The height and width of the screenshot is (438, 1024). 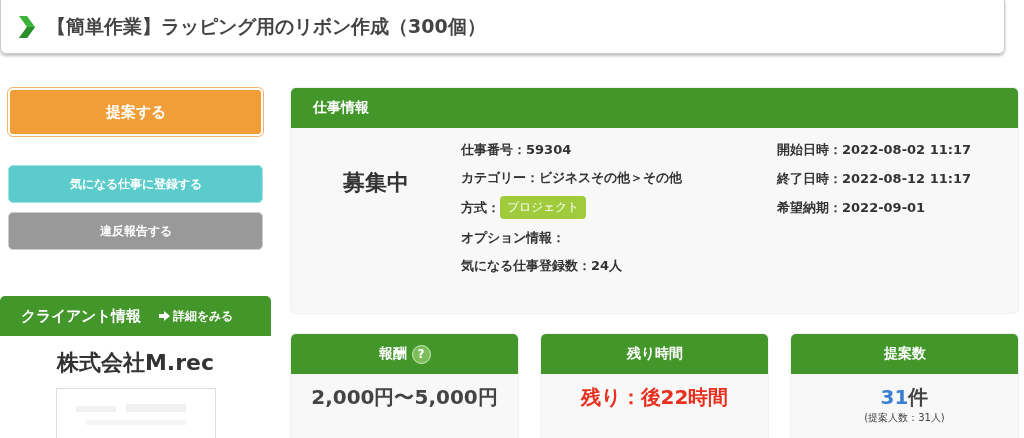 What do you see at coordinates (894, 397) in the screenshot?
I see `proposal-count: 31` at bounding box center [894, 397].